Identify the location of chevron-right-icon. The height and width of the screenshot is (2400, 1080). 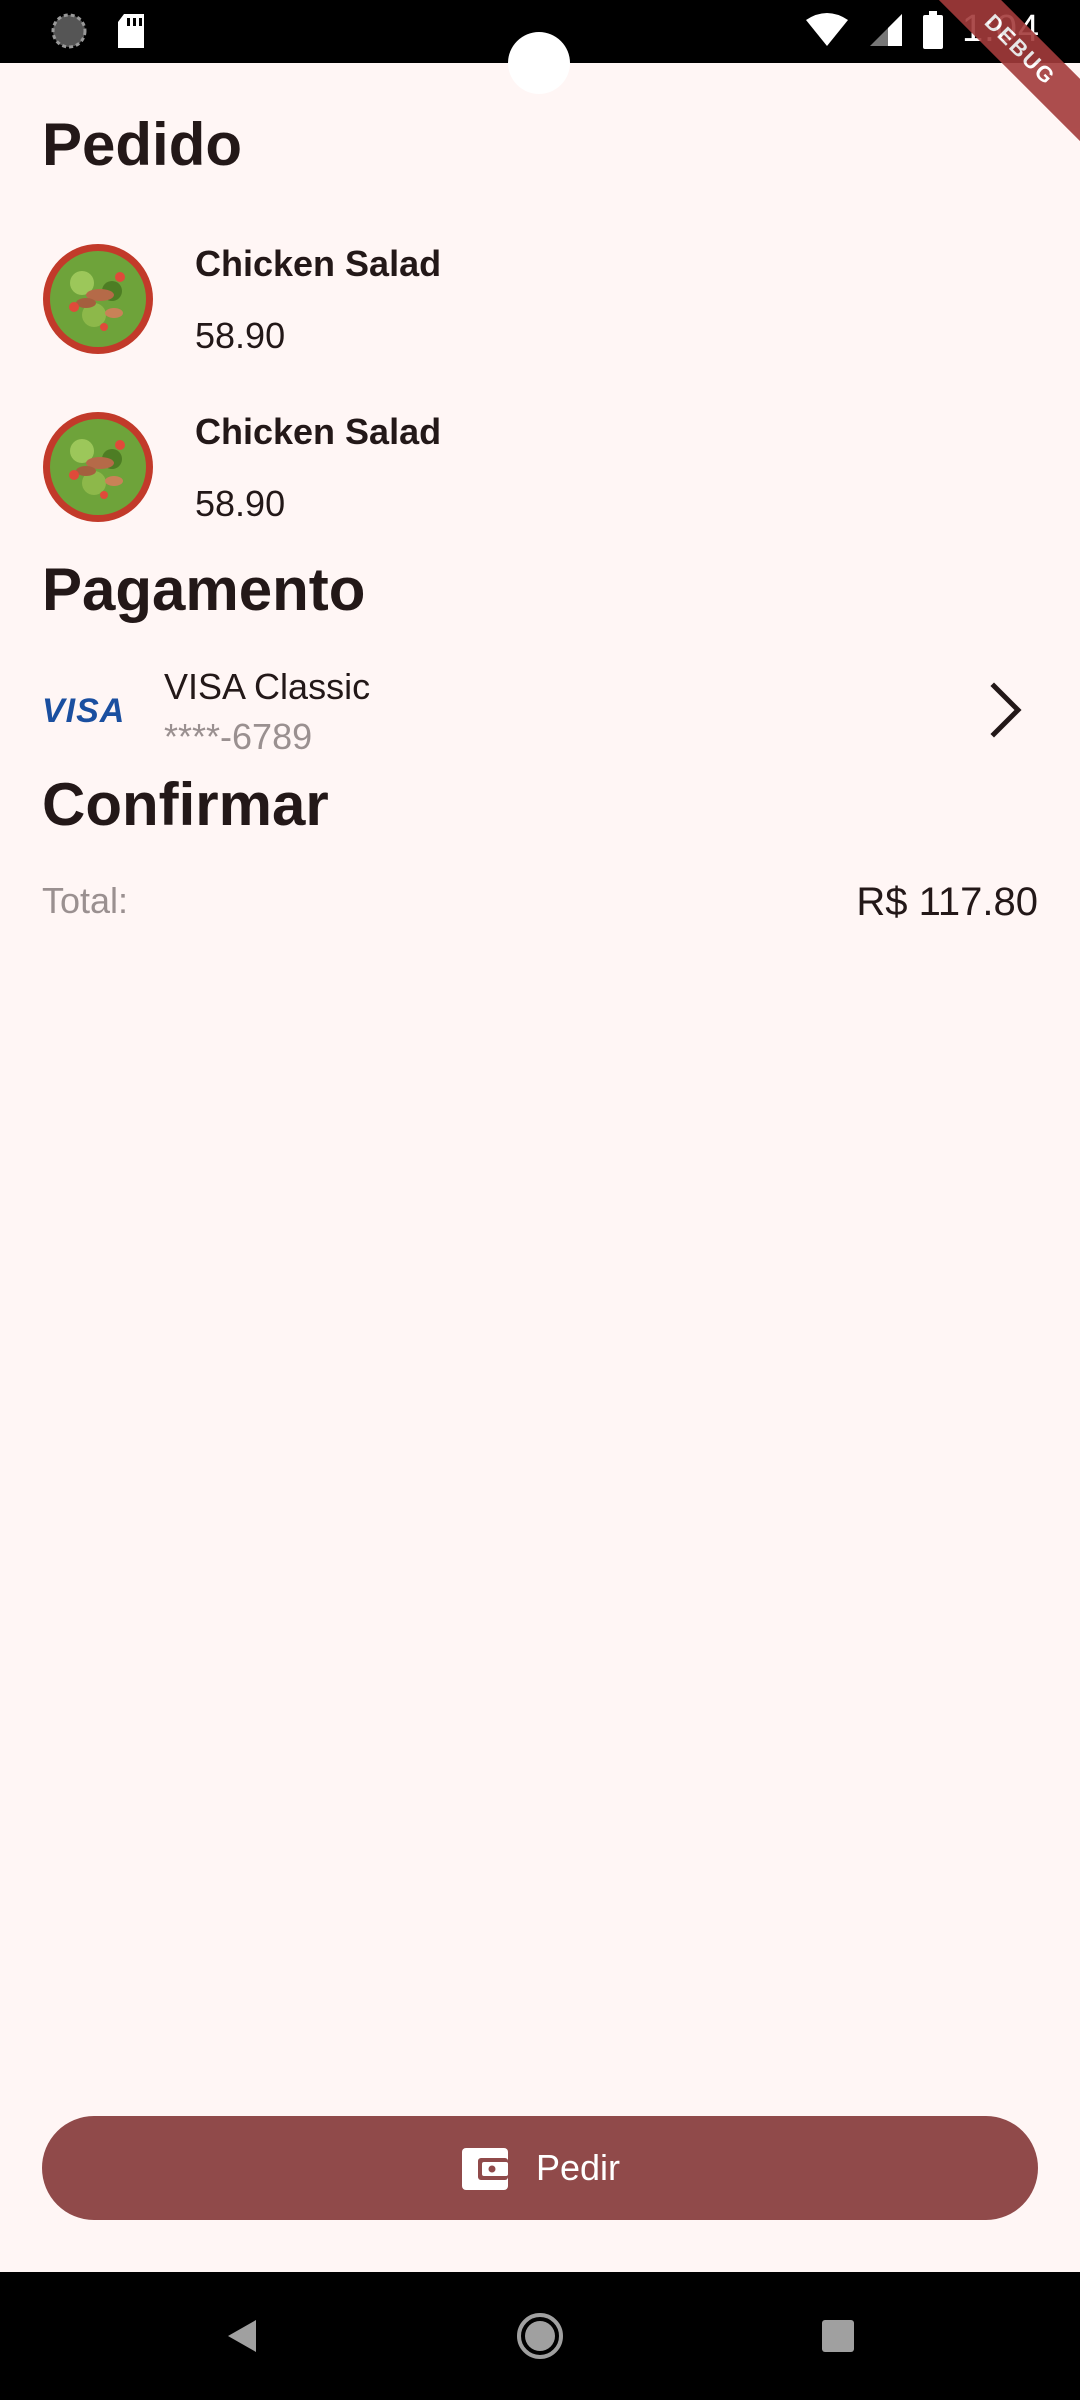
(1006, 710).